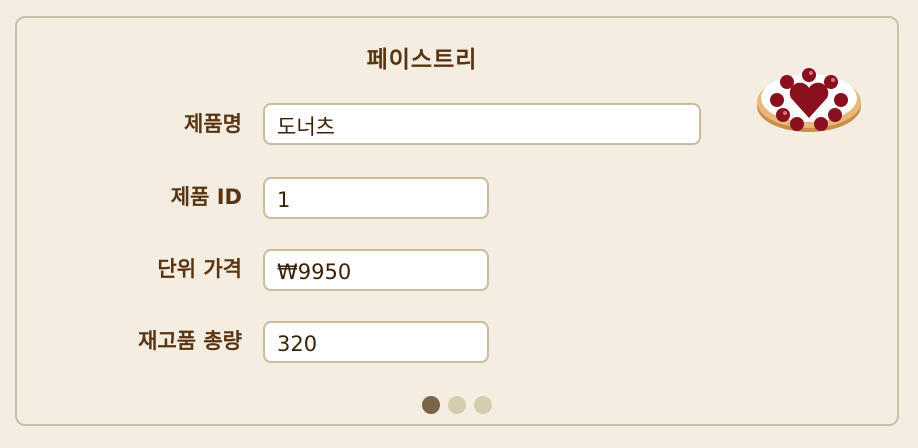  Describe the element at coordinates (206, 197) in the screenshot. I see `product-id-label: 제품 ID` at that location.